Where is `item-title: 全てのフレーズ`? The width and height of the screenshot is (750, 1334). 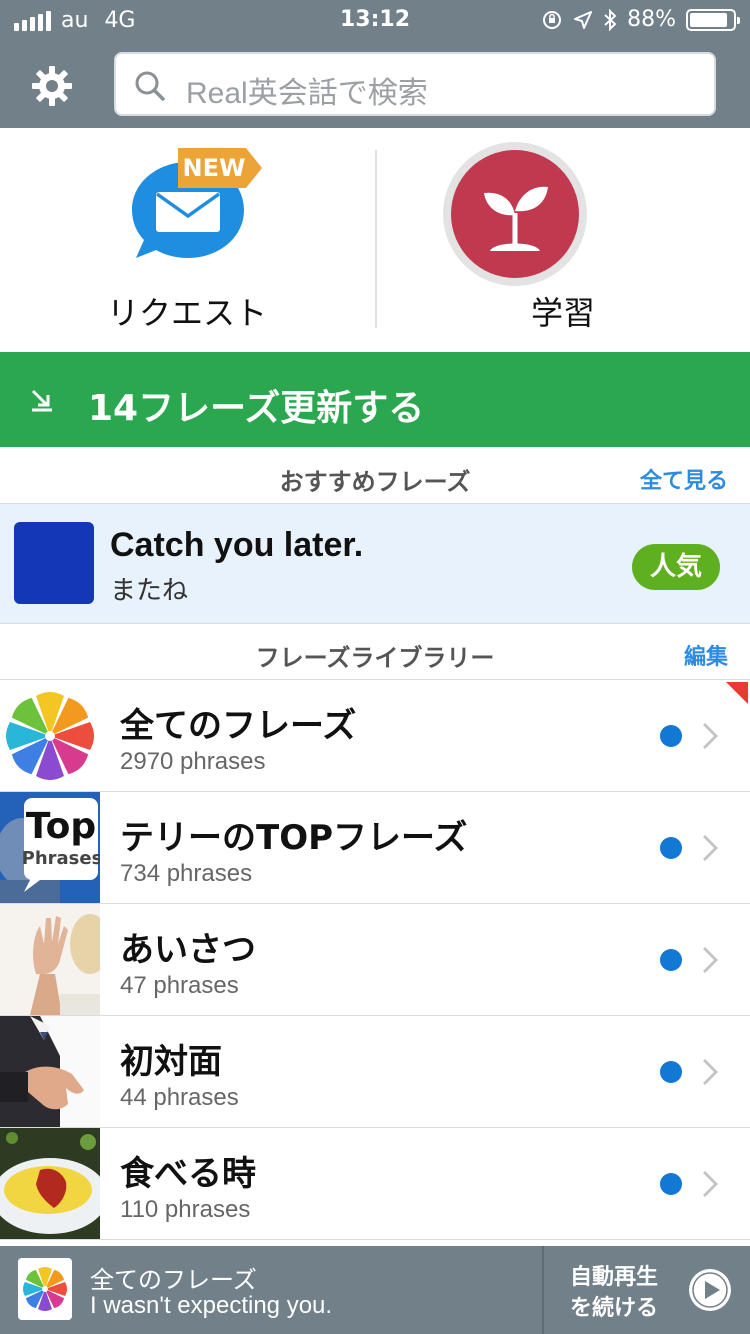 item-title: 全てのフレーズ is located at coordinates (238, 726).